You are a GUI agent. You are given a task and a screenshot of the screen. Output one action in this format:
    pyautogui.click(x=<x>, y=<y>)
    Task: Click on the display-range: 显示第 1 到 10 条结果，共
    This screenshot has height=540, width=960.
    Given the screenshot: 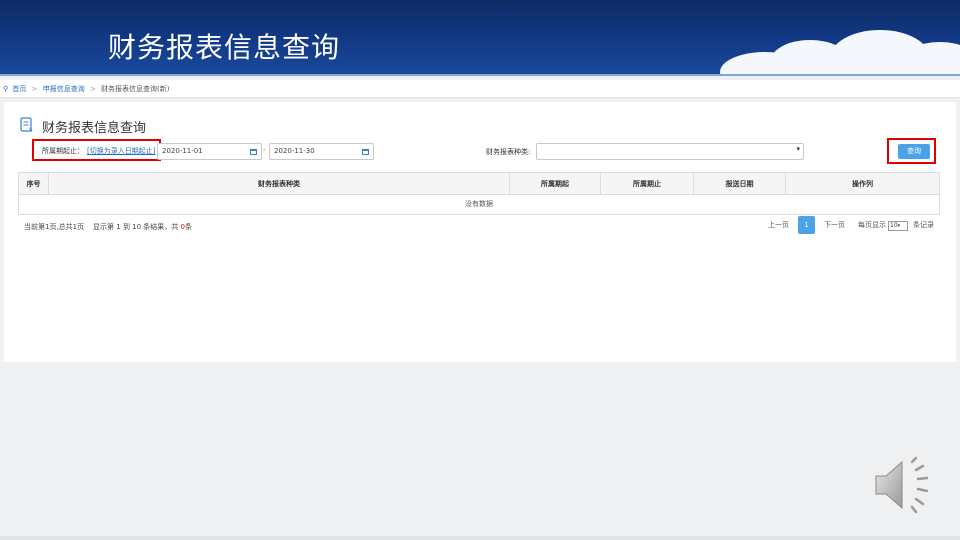 What is the action you would take?
    pyautogui.click(x=136, y=227)
    